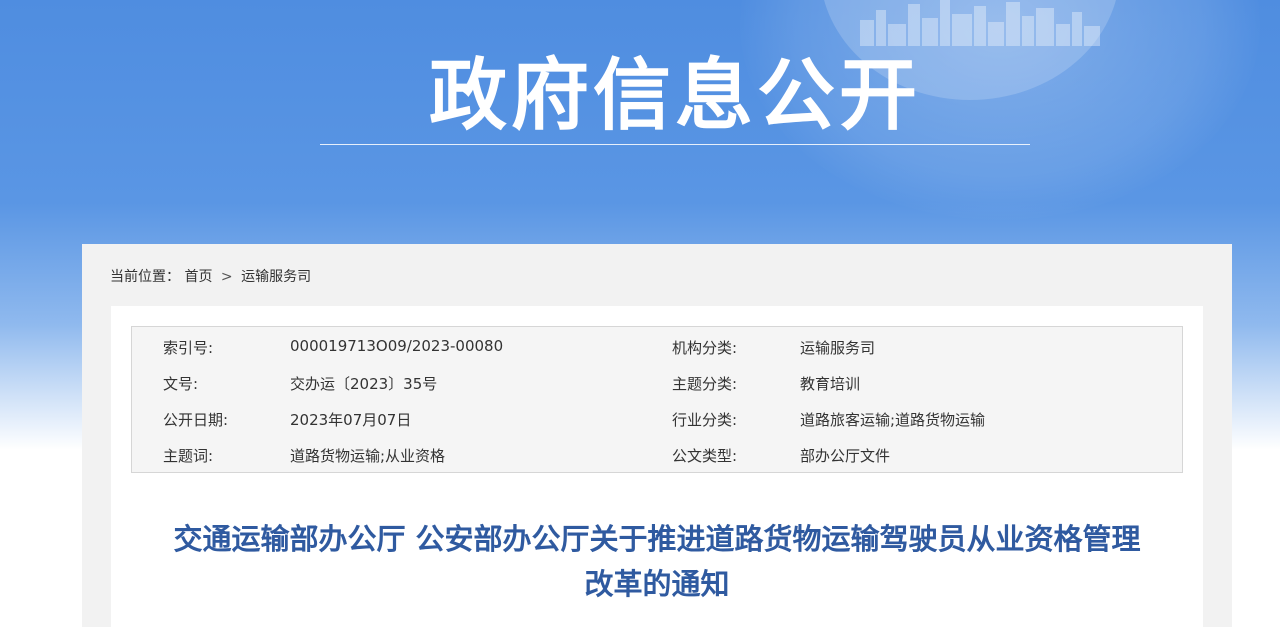 The height and width of the screenshot is (627, 1280). I want to click on meta-value-agency: 运输服务司, so click(838, 348).